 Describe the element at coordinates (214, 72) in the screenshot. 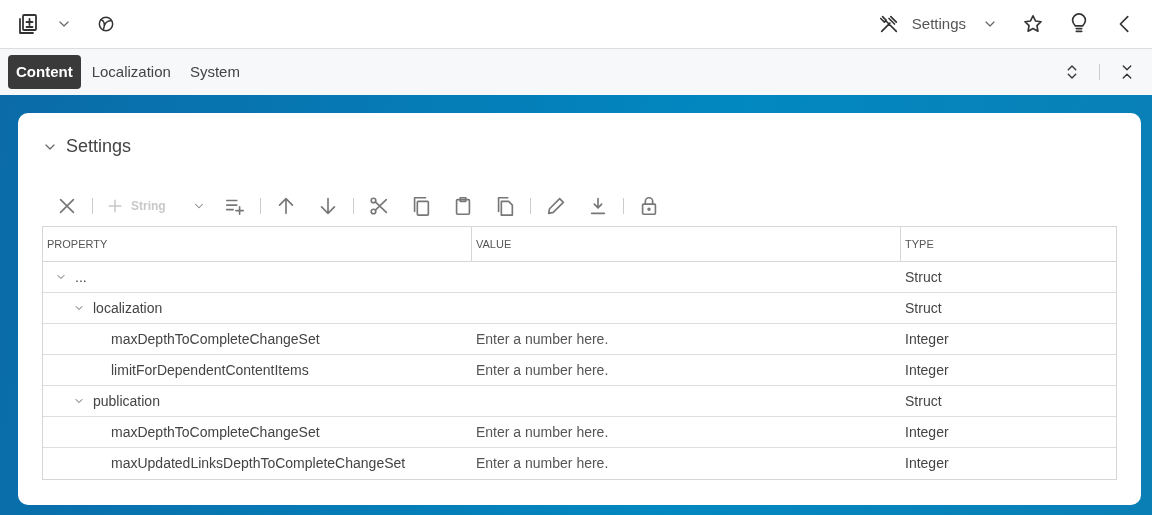

I see `tab: System` at that location.